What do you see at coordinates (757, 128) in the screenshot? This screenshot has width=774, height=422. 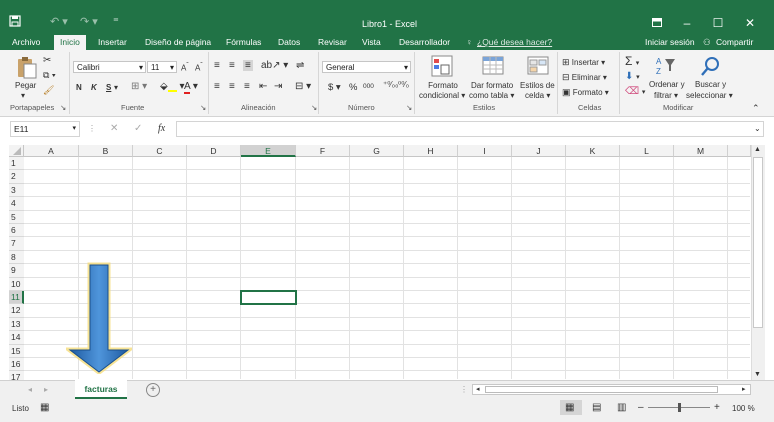 I see `expand-formula-icon: ⌄` at bounding box center [757, 128].